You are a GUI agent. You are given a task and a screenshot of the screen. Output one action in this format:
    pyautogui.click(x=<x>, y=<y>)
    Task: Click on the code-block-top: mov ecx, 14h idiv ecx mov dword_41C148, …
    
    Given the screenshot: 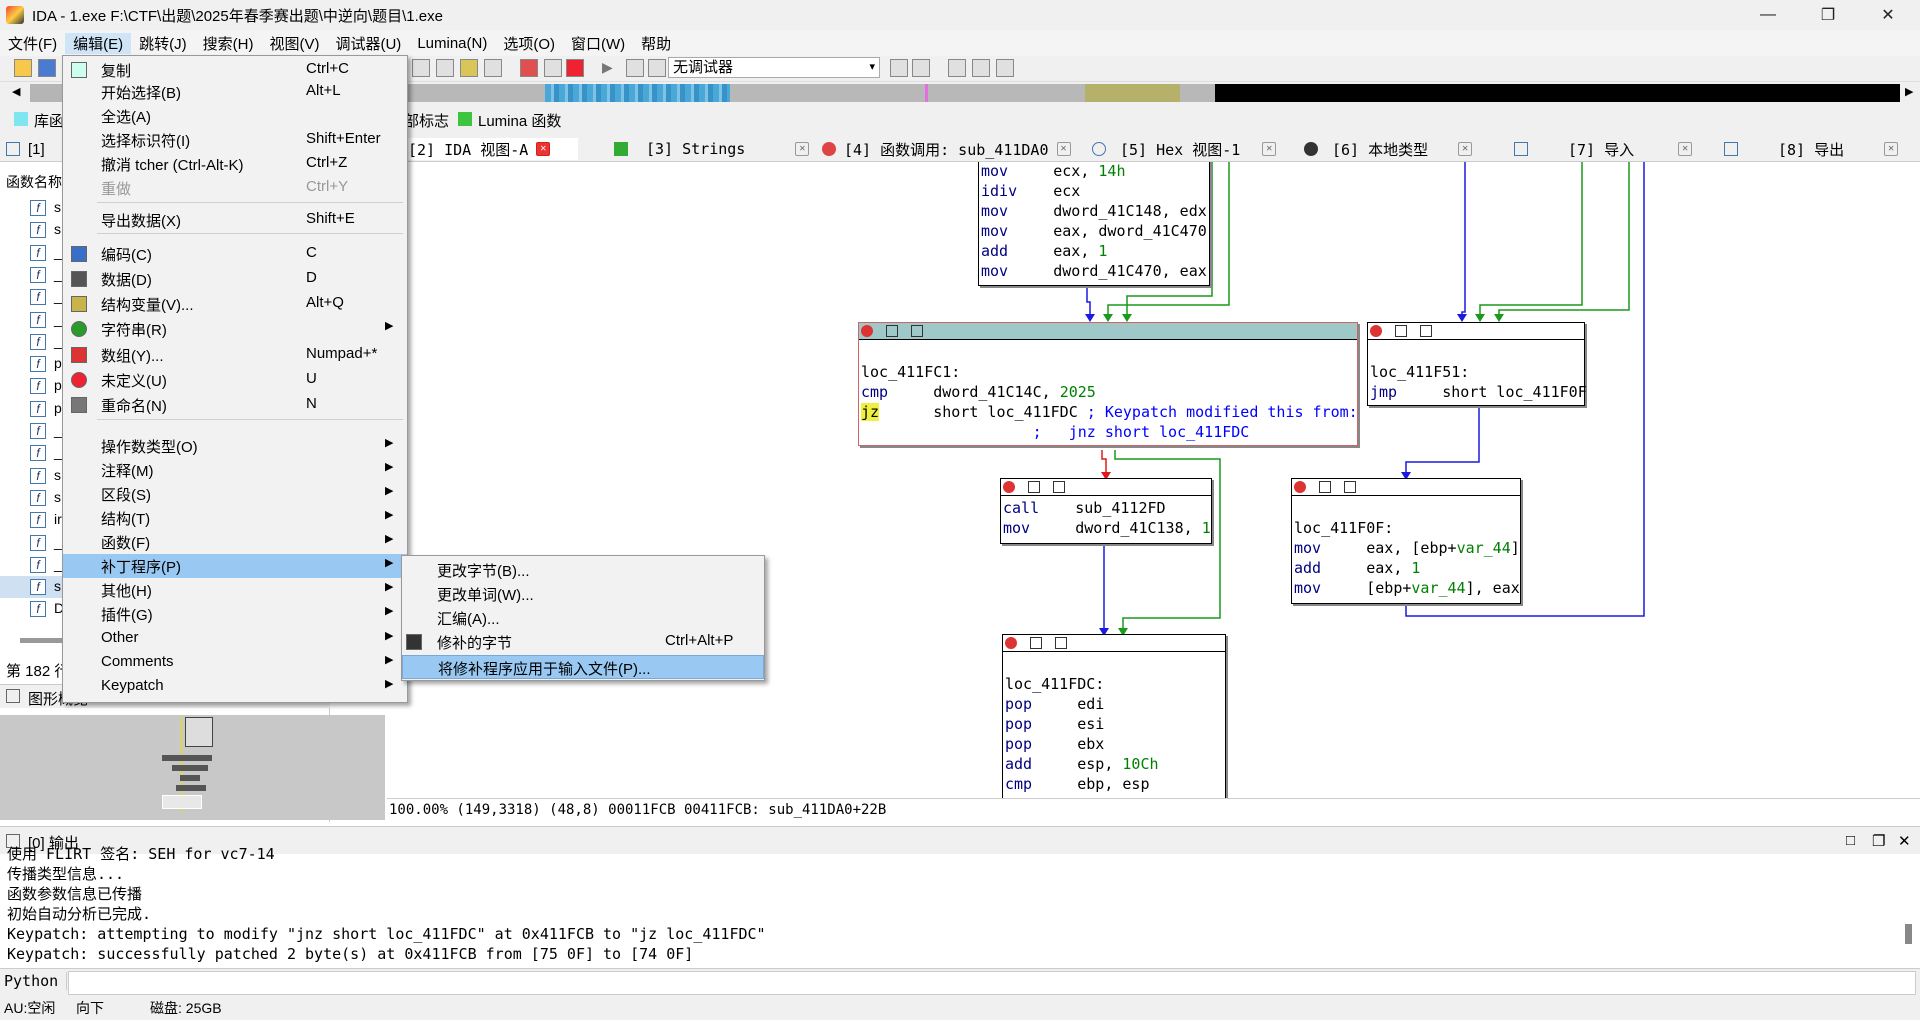 What is the action you would take?
    pyautogui.click(x=1094, y=224)
    